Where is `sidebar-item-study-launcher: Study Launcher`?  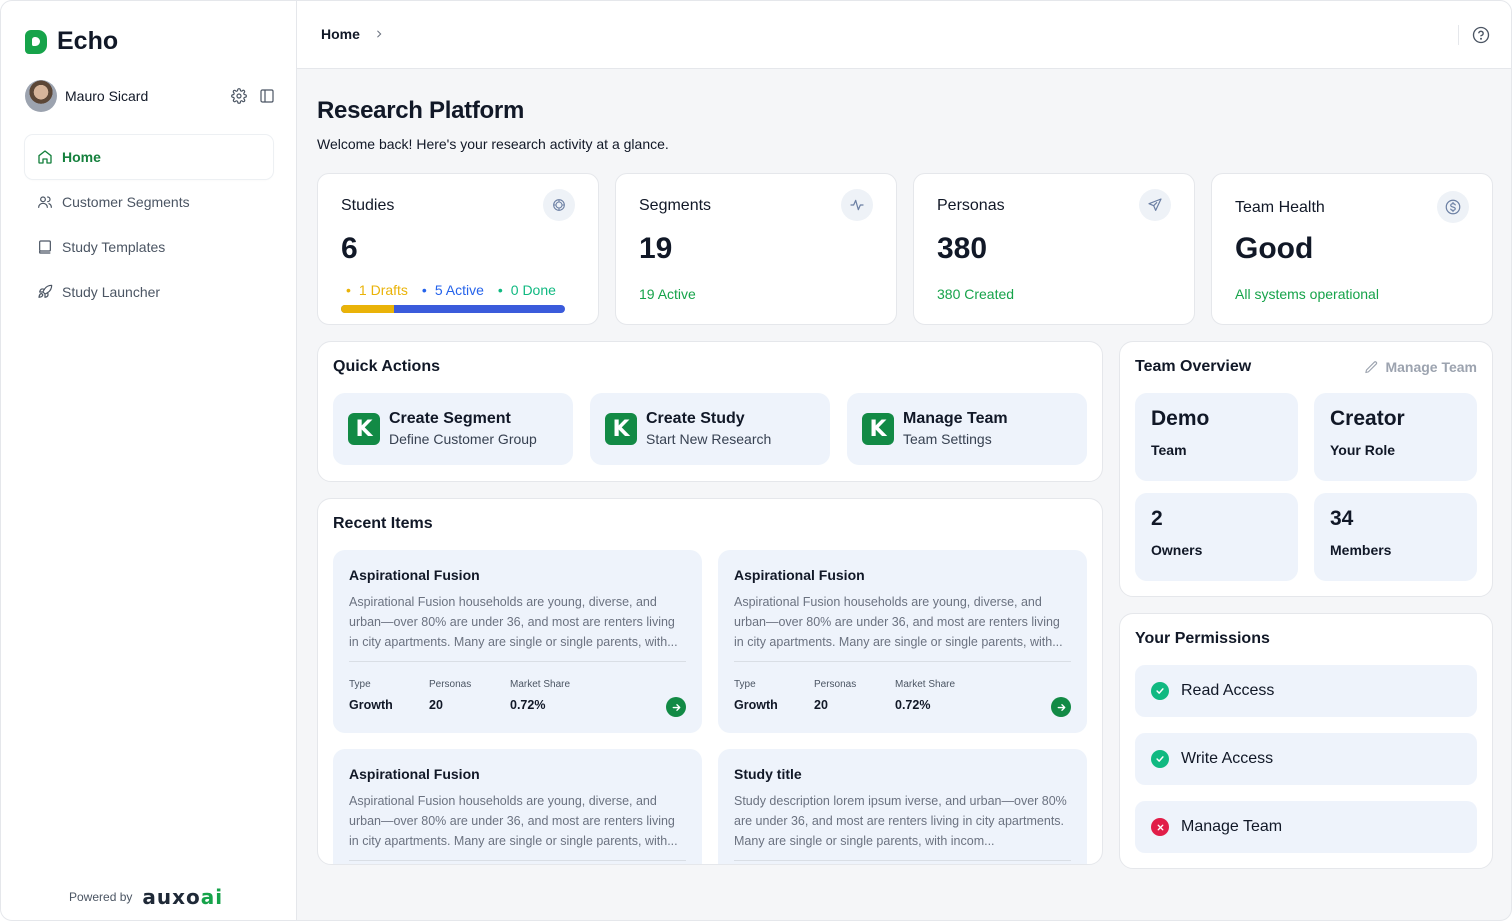 sidebar-item-study-launcher: Study Launcher is located at coordinates (149, 292).